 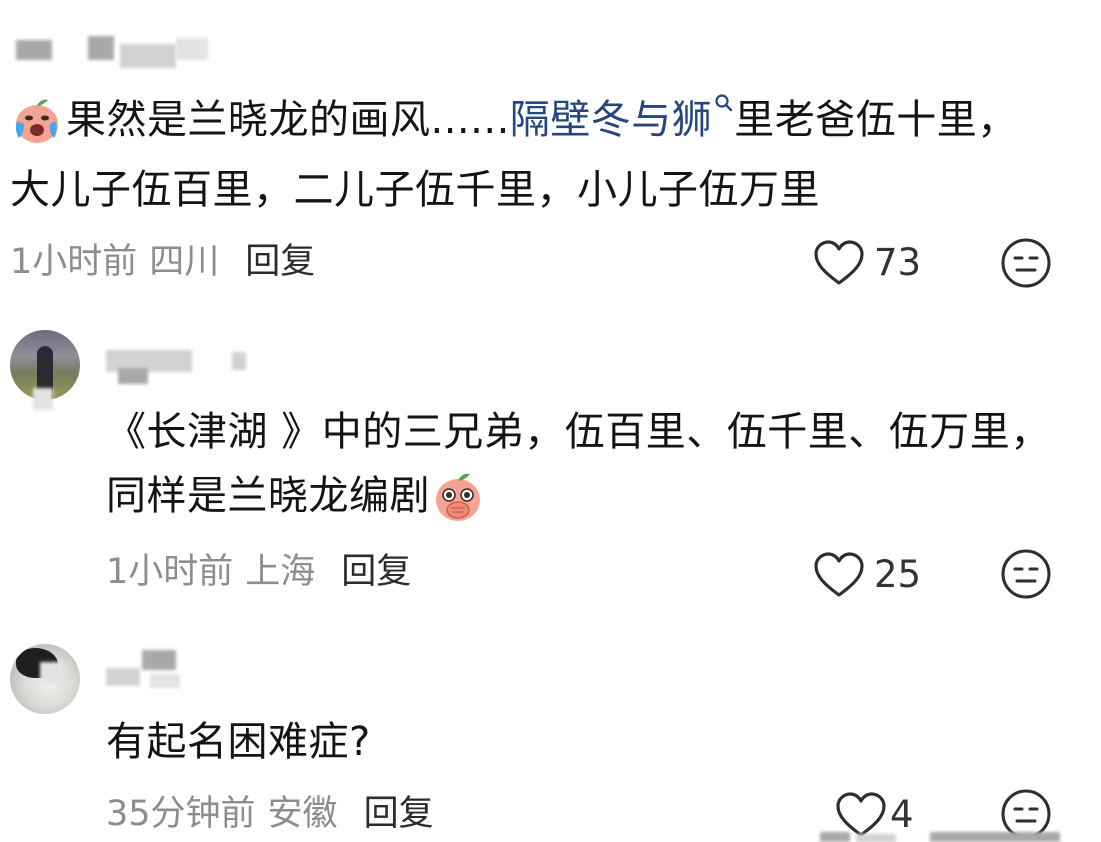 What do you see at coordinates (578, 432) in the screenshot?
I see `comment-text-line: 《长津湖 》中的三兄弟，伍百里、伍千里、伍万里，` at bounding box center [578, 432].